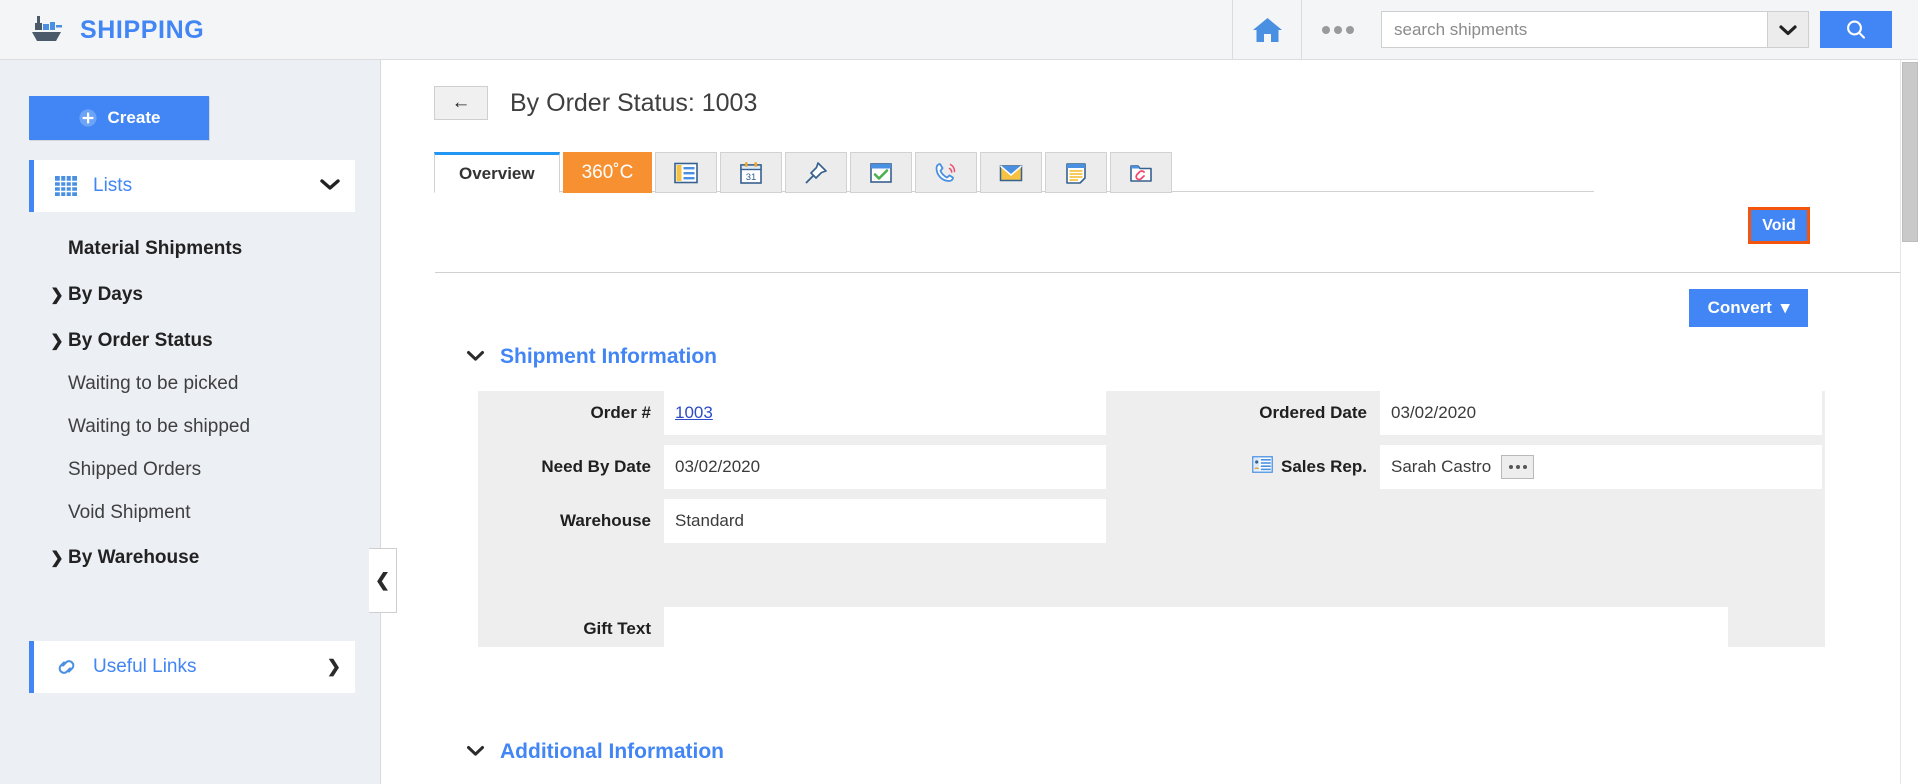 This screenshot has width=1918, height=784. I want to click on search-box, so click(1595, 29).